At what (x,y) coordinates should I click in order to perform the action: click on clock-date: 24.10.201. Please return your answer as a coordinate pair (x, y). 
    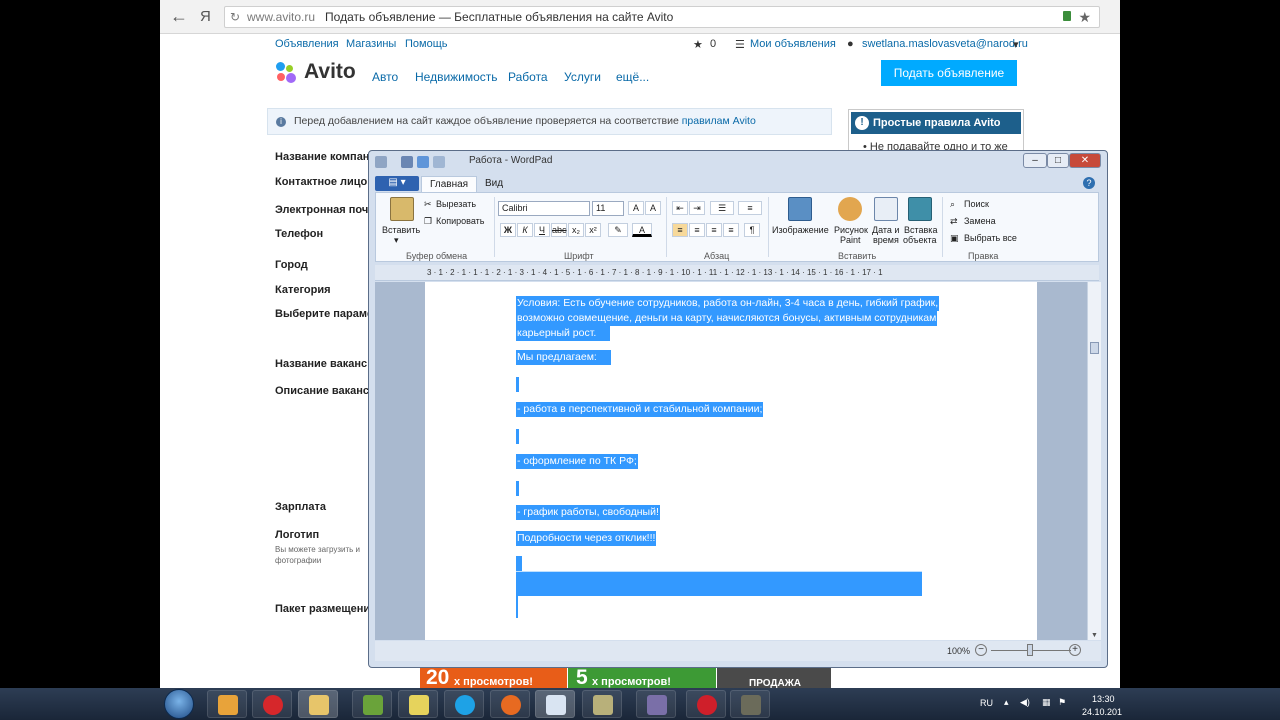
    Looking at the image, I should click on (1102, 712).